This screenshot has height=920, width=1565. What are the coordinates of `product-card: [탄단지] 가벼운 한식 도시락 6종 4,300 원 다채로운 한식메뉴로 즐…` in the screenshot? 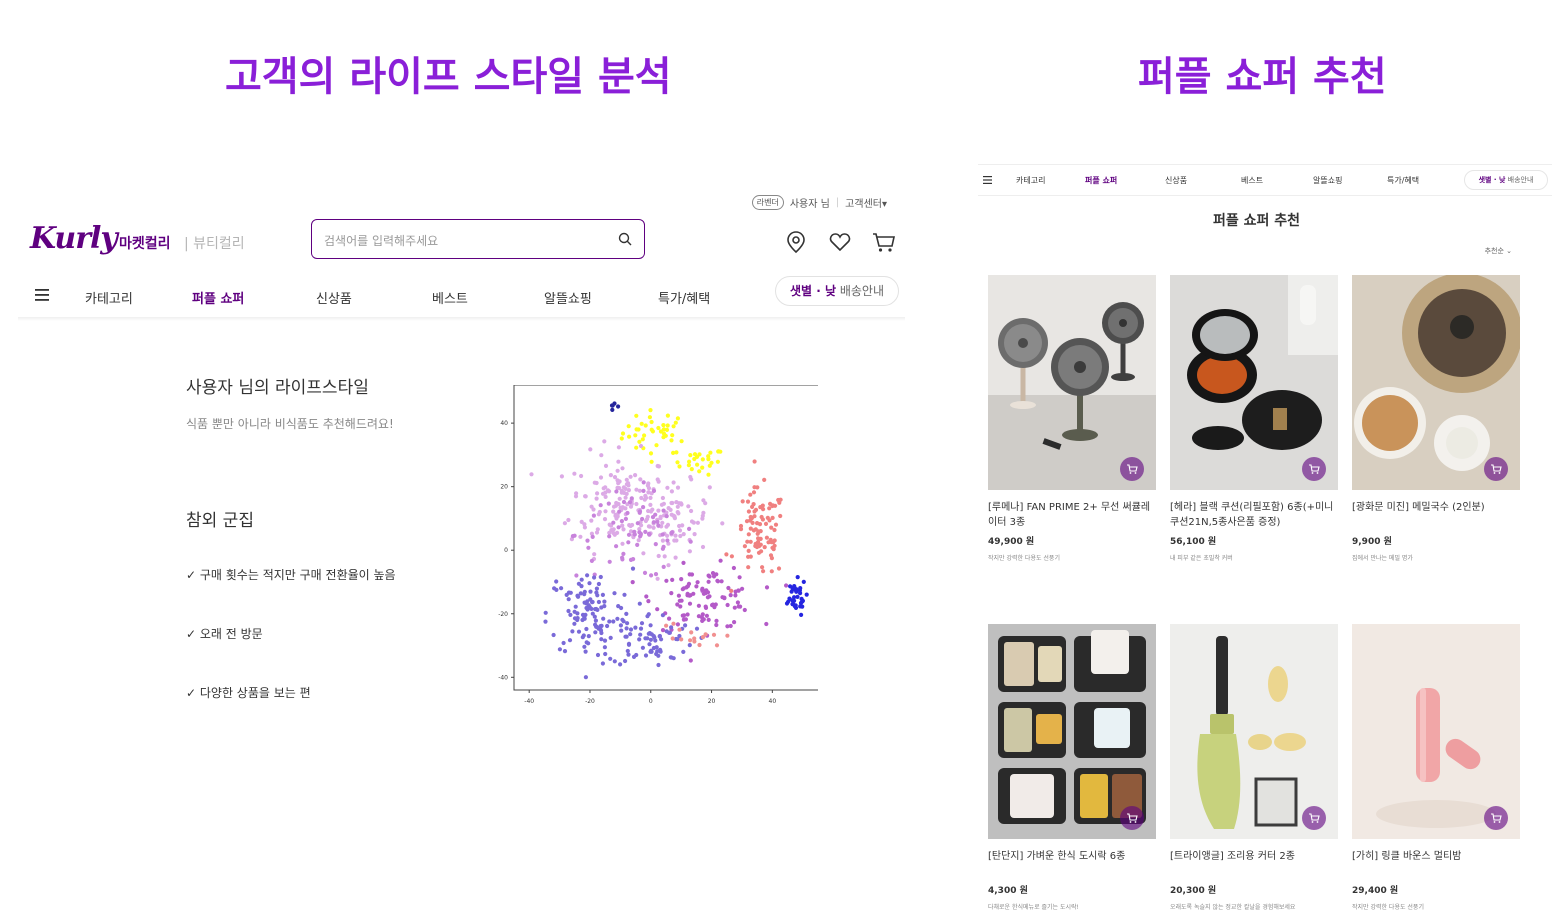 It's located at (1072, 767).